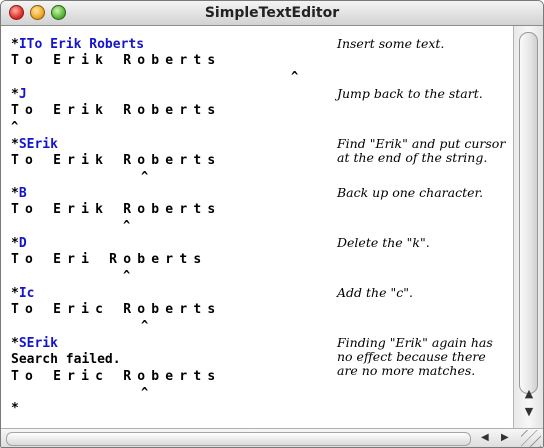  I want to click on window-title: SimpleTextEditor, so click(272, 13).